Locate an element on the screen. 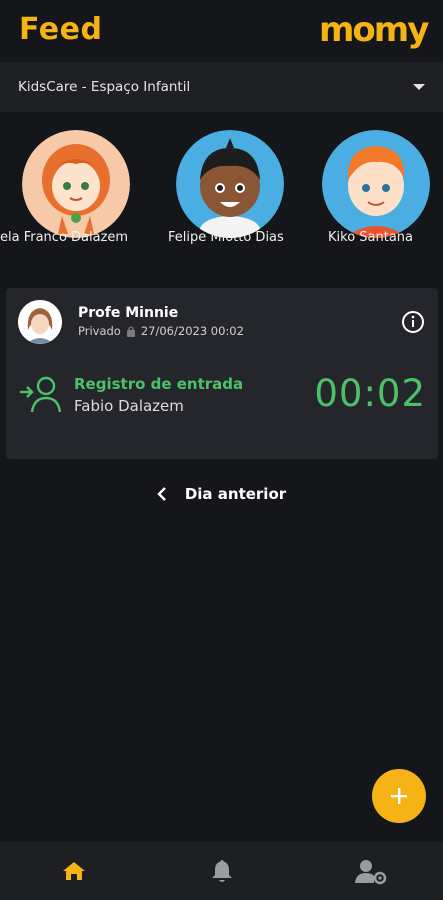  author-avatar is located at coordinates (40, 322).